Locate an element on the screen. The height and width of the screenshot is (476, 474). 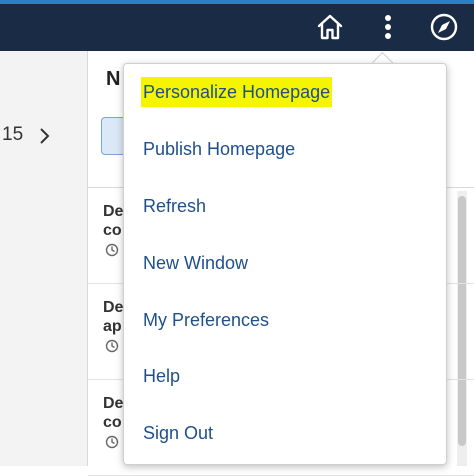
more-vertical-icon is located at coordinates (388, 27).